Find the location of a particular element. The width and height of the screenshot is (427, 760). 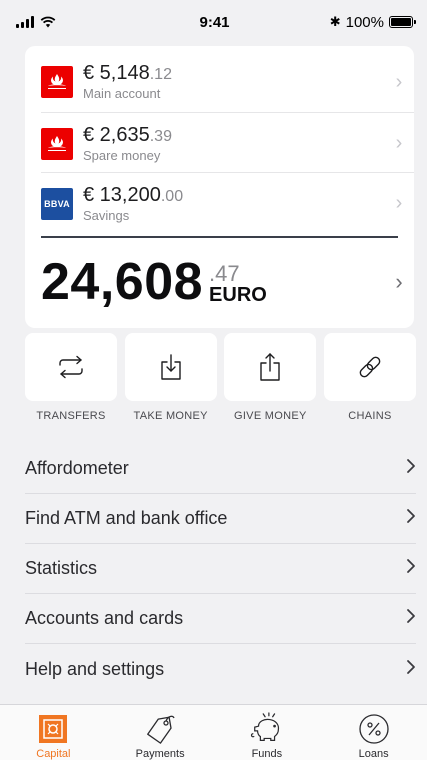

menu-item-label: Accounts and cards is located at coordinates (104, 618).